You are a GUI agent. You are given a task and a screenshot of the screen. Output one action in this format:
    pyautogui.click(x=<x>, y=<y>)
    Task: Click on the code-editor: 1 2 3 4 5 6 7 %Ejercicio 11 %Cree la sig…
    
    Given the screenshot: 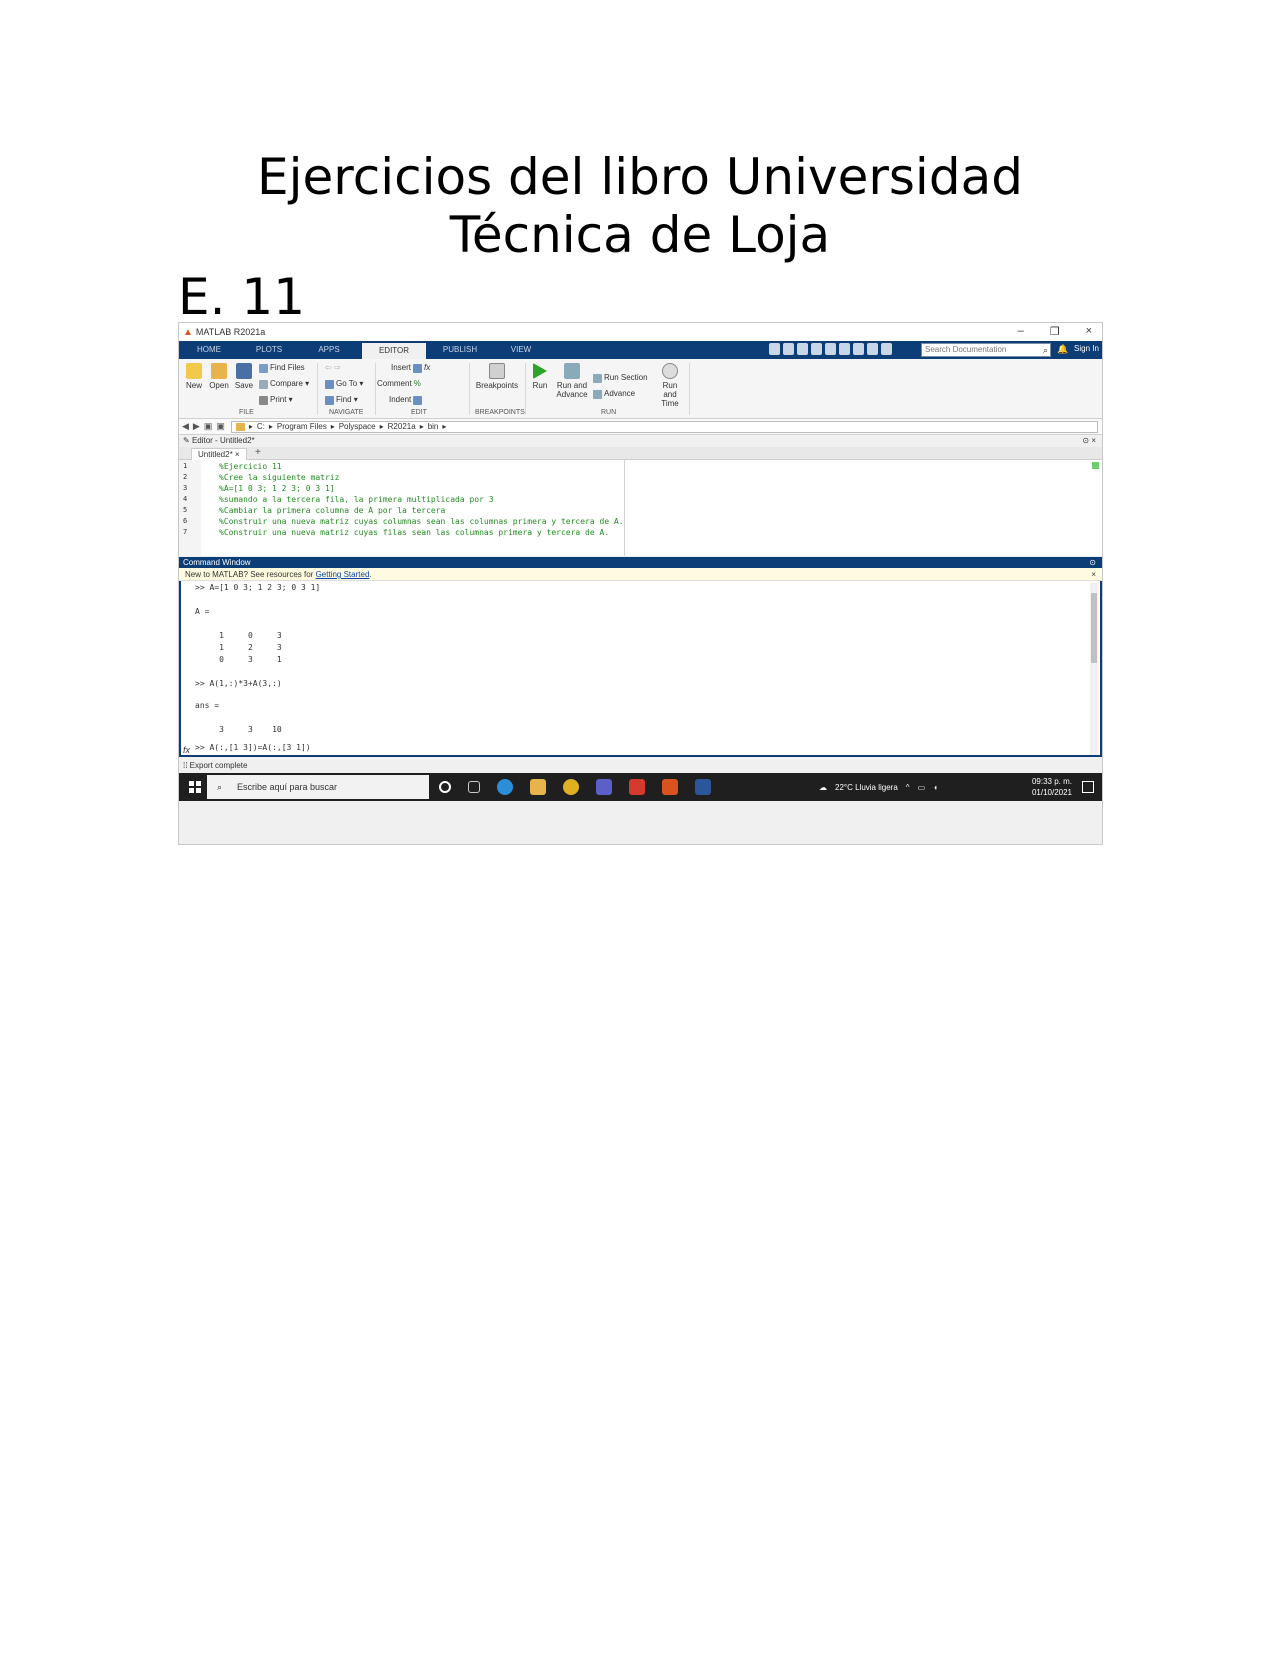 What is the action you would take?
    pyautogui.click(x=640, y=508)
    